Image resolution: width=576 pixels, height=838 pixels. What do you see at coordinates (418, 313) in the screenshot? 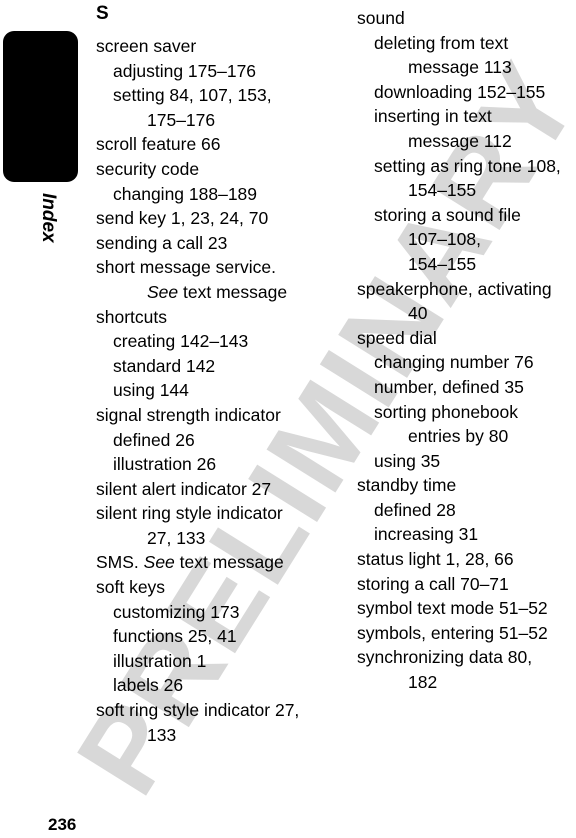
I see `index-entry: 40` at bounding box center [418, 313].